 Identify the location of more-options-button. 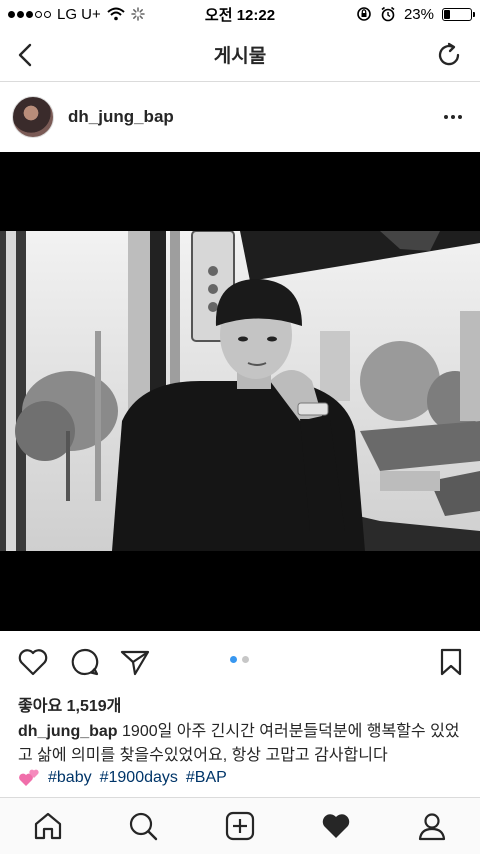
(453, 117).